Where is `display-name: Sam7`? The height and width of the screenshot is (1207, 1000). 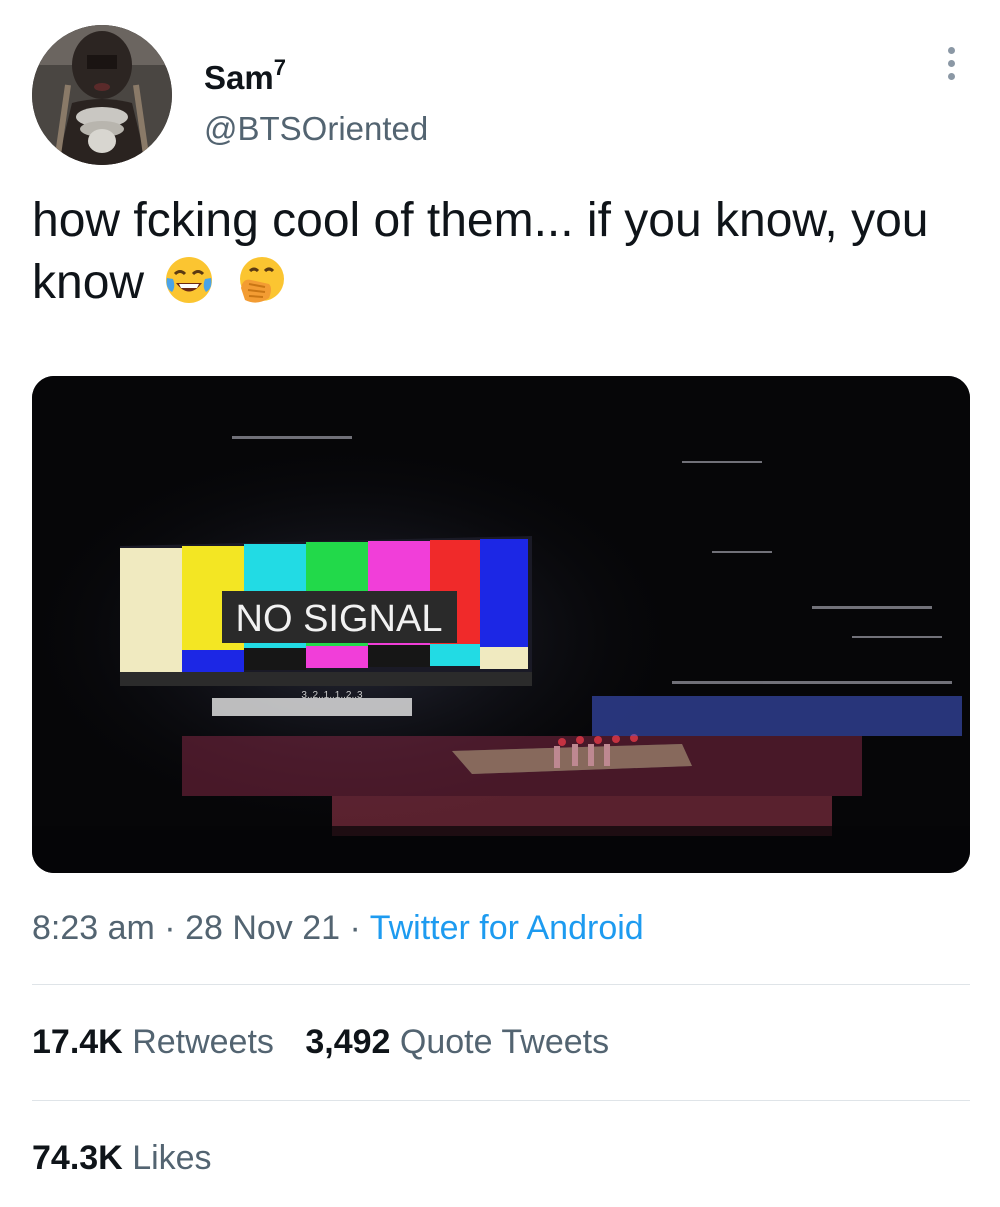 display-name: Sam7 is located at coordinates (316, 73).